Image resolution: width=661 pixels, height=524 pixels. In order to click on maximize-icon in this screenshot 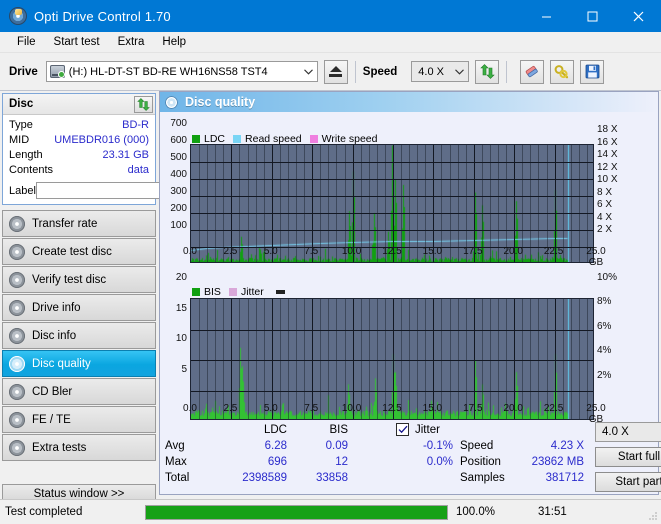, I will do `click(592, 16)`.